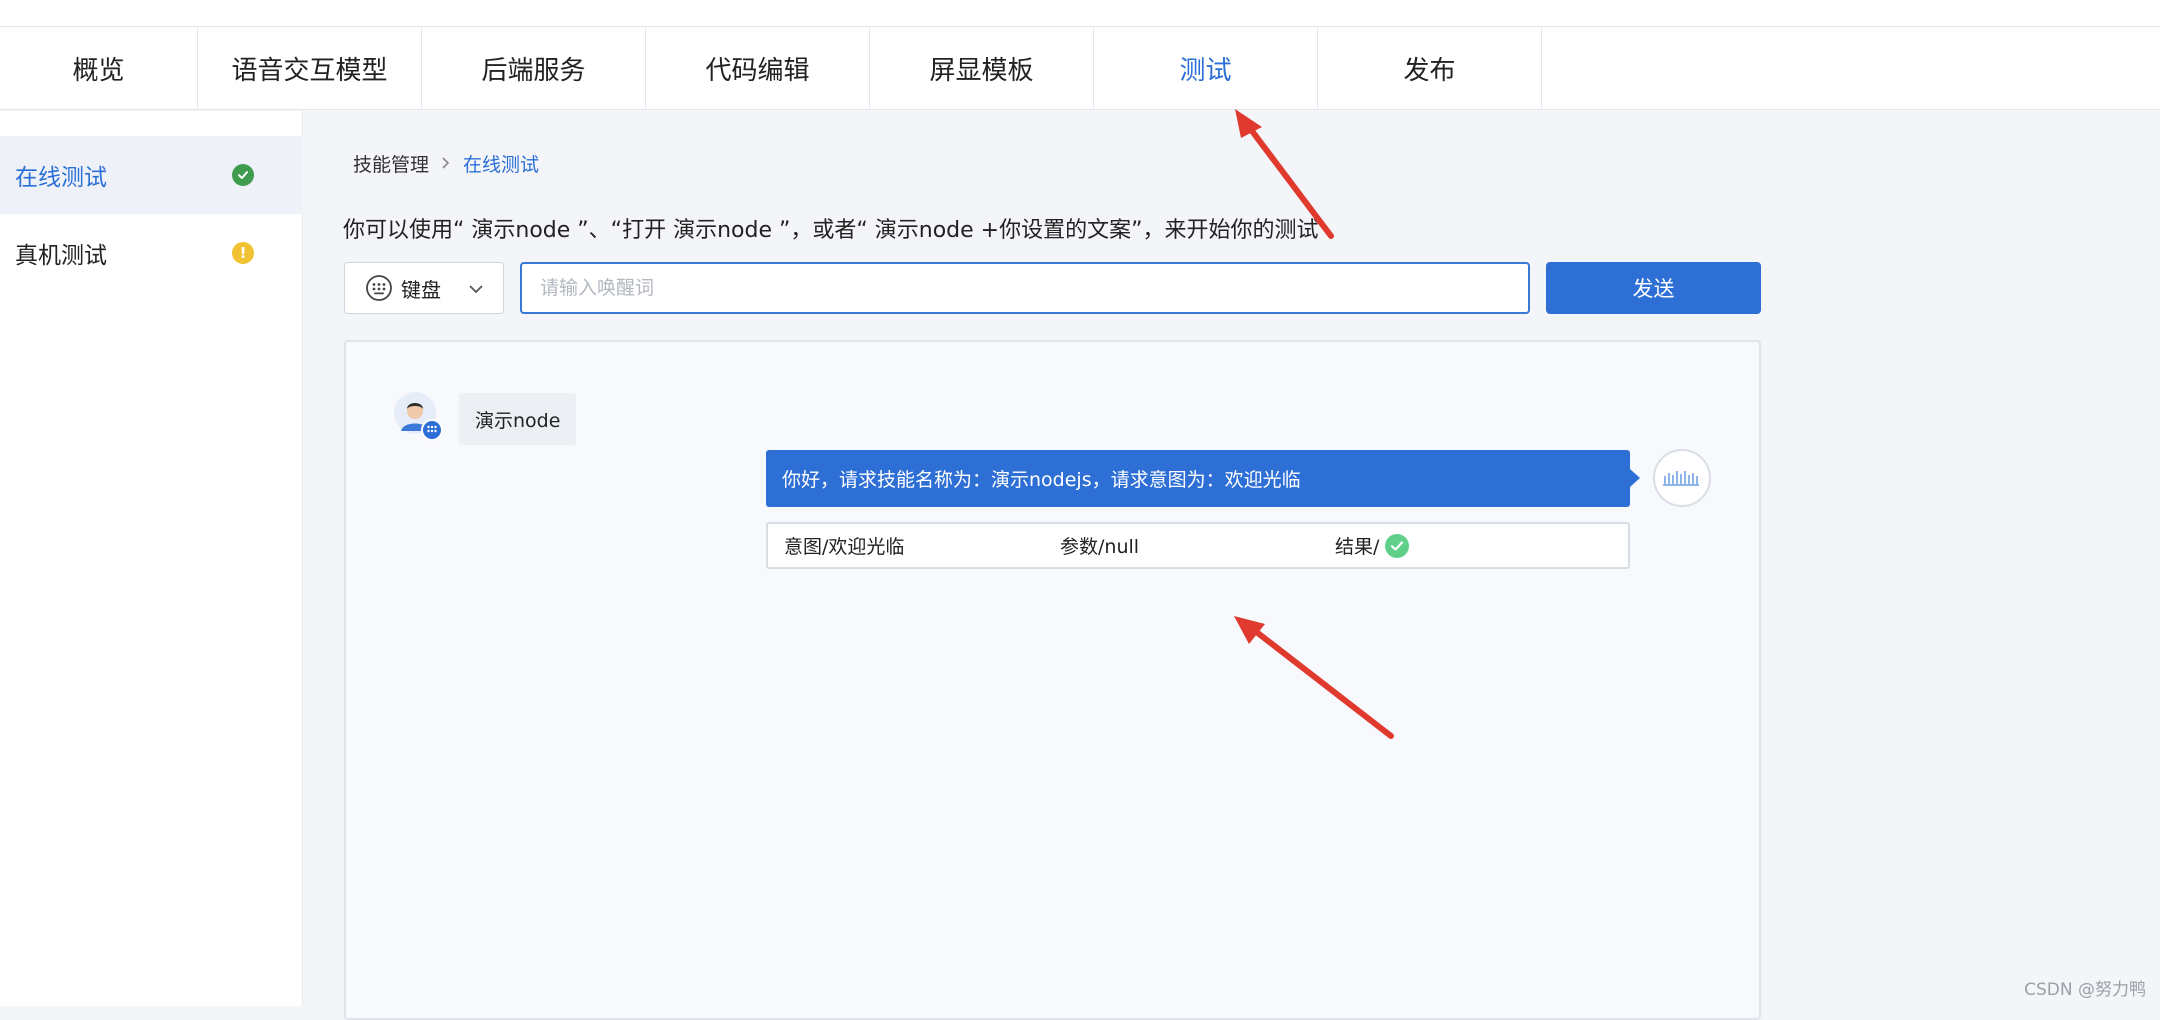 The image size is (2160, 1020). What do you see at coordinates (1025, 288) in the screenshot?
I see `wake-word-input` at bounding box center [1025, 288].